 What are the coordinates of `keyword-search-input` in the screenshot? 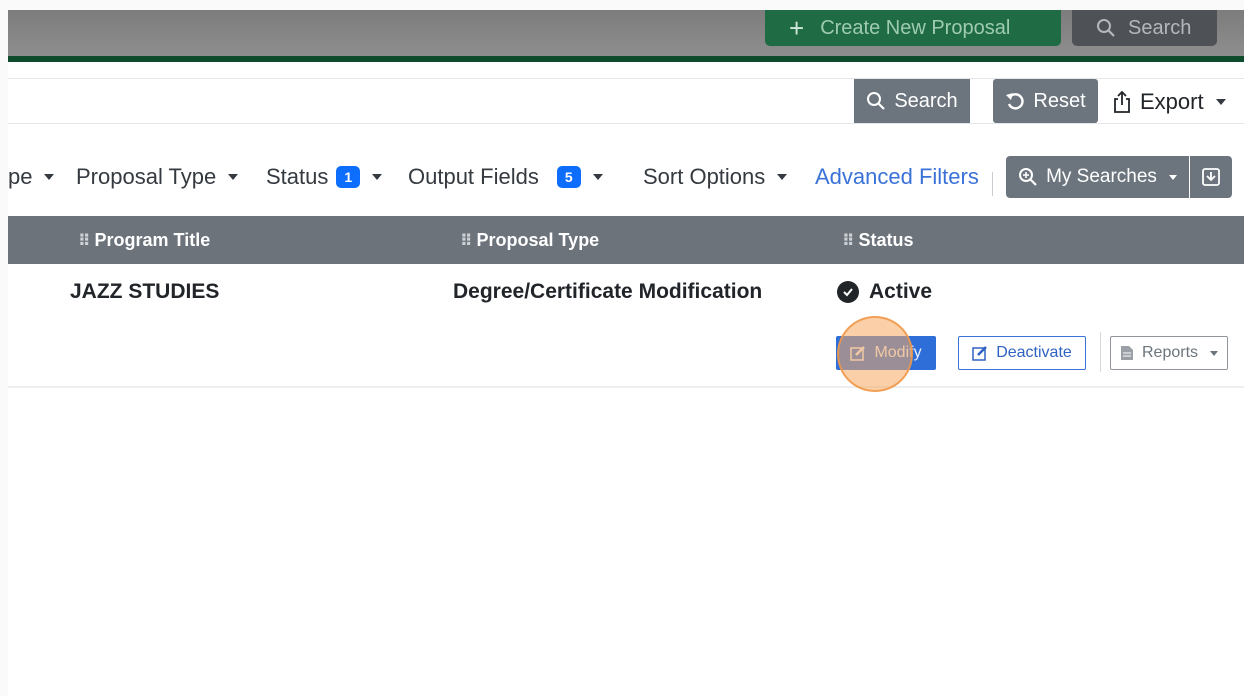 It's located at (430, 101).